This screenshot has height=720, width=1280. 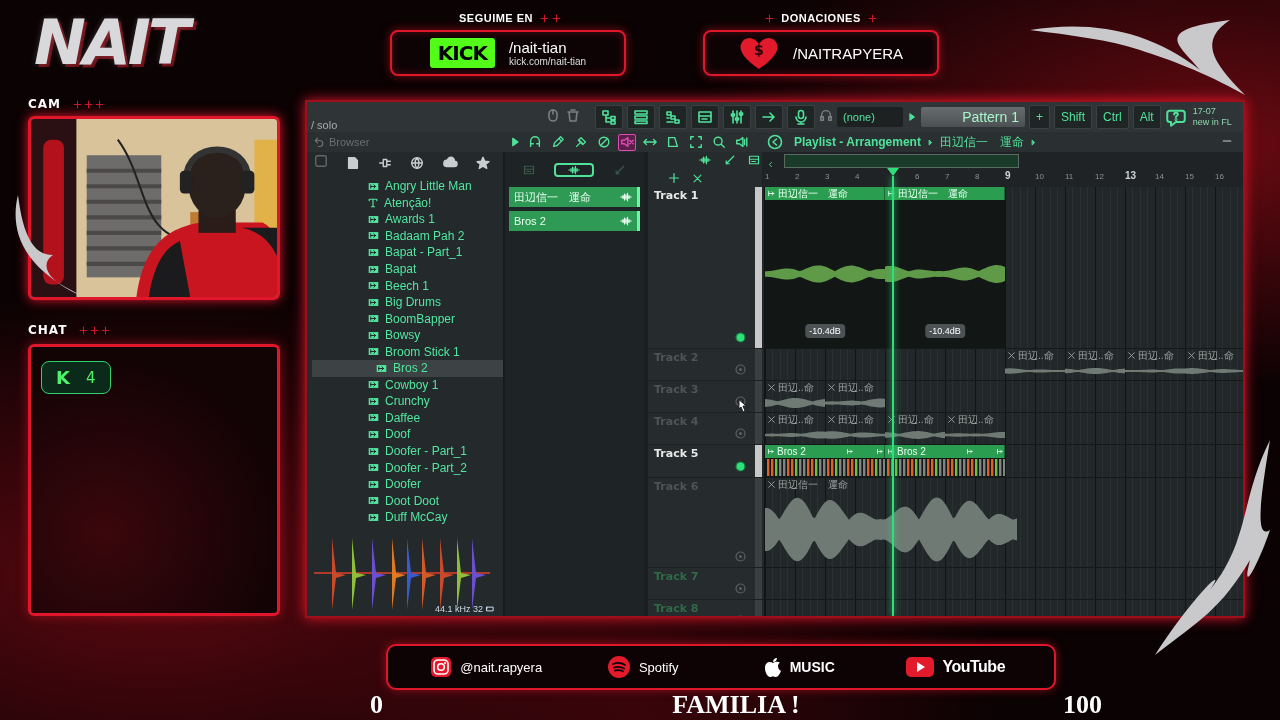 I want to click on close-icon, so click(x=697, y=178).